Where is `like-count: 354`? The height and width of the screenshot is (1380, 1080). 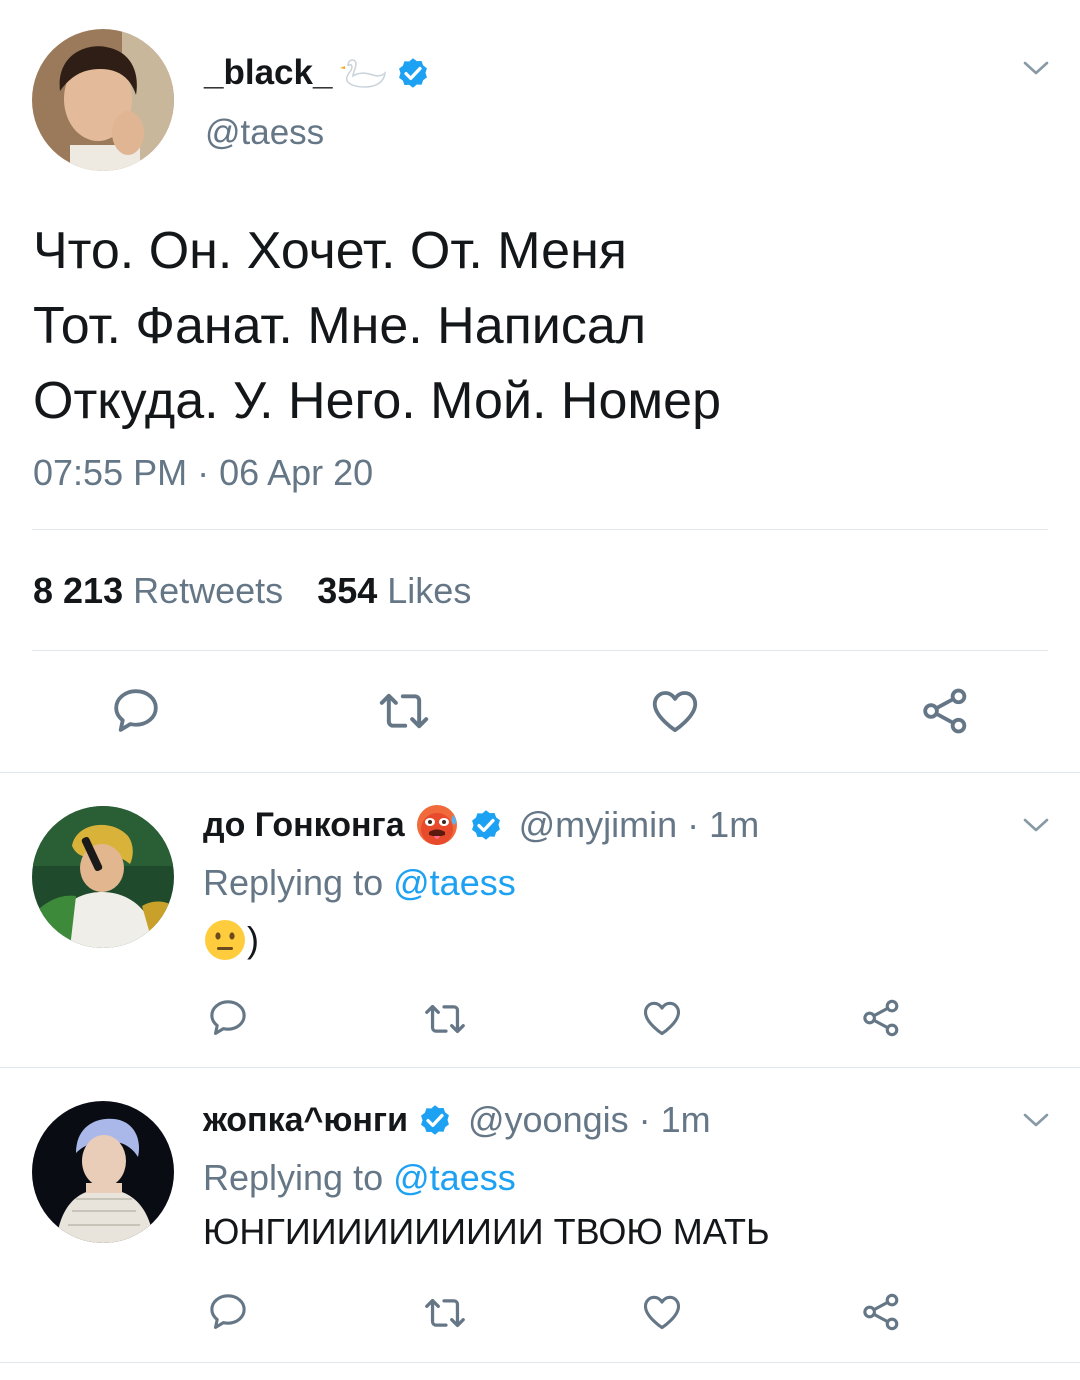
like-count: 354 is located at coordinates (347, 590).